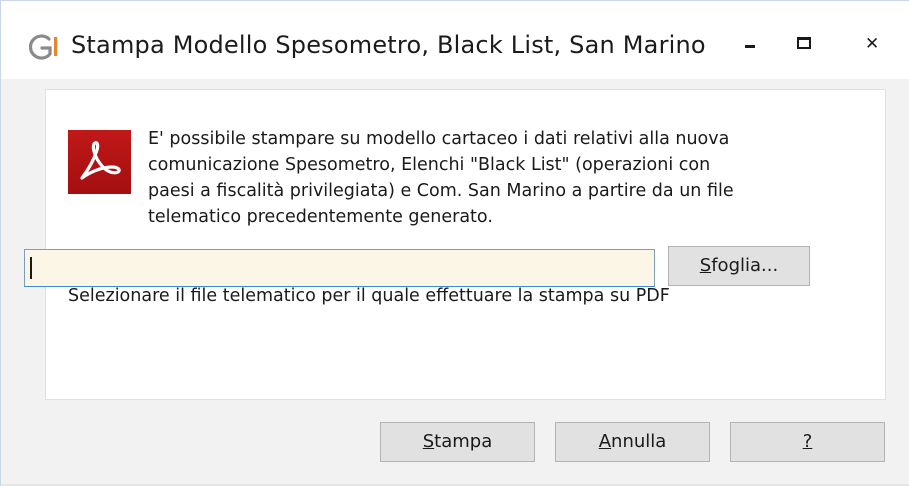  I want to click on minimize-button, so click(749, 45).